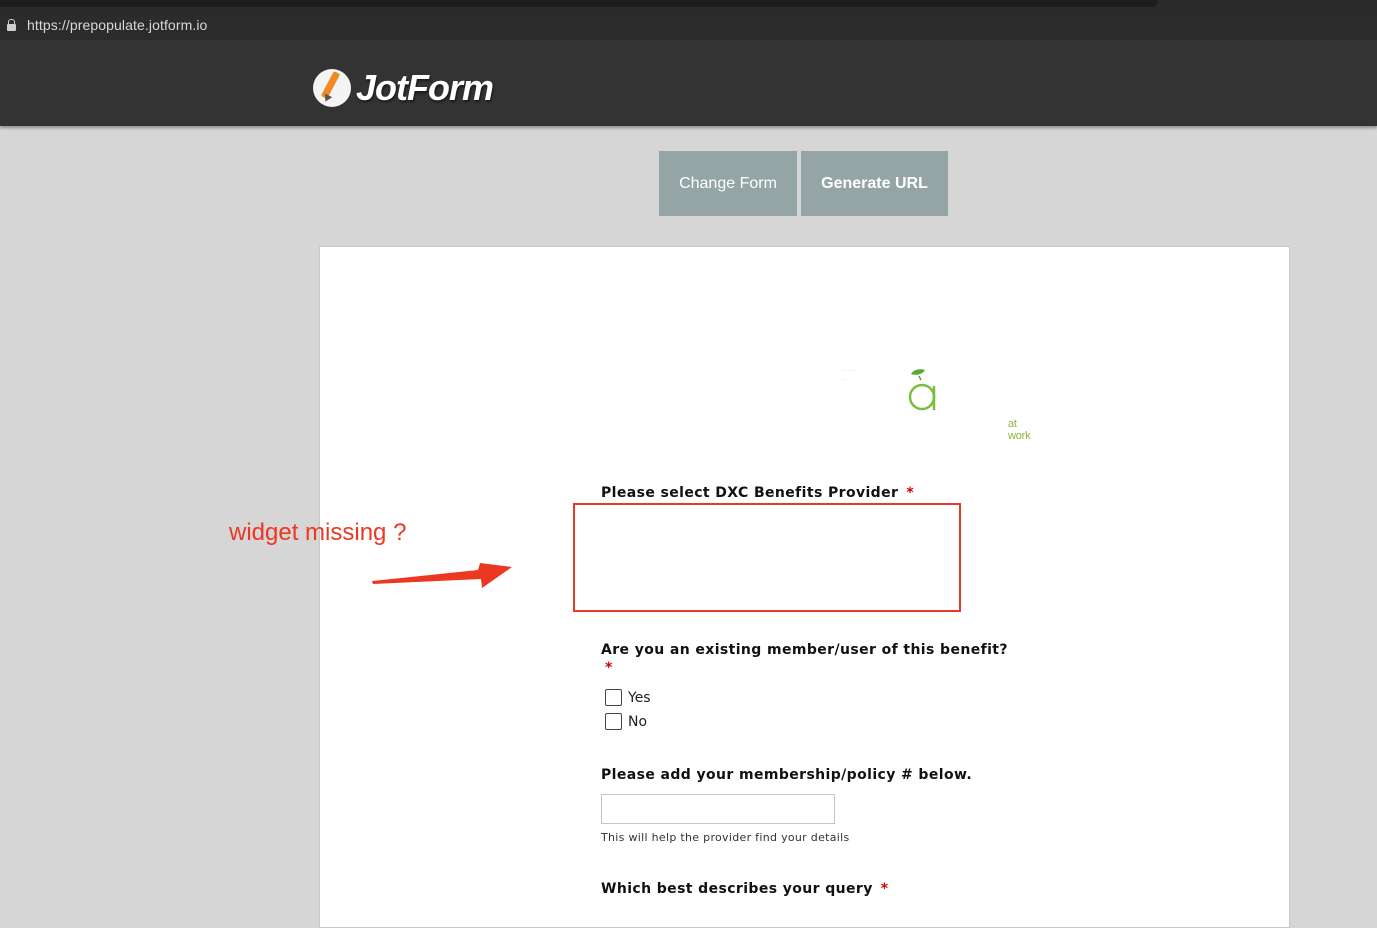 The height and width of the screenshot is (928, 1377). I want to click on change-form-button: Change Form, so click(728, 183).